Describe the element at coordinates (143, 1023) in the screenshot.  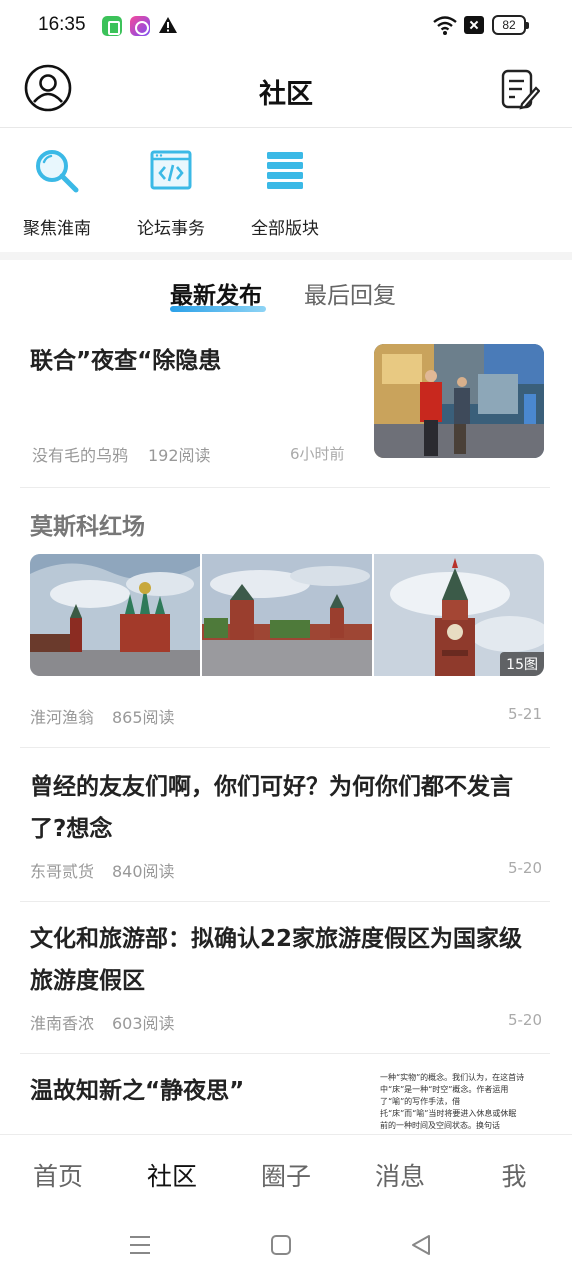
I see `post-read-count: 603阅读` at that location.